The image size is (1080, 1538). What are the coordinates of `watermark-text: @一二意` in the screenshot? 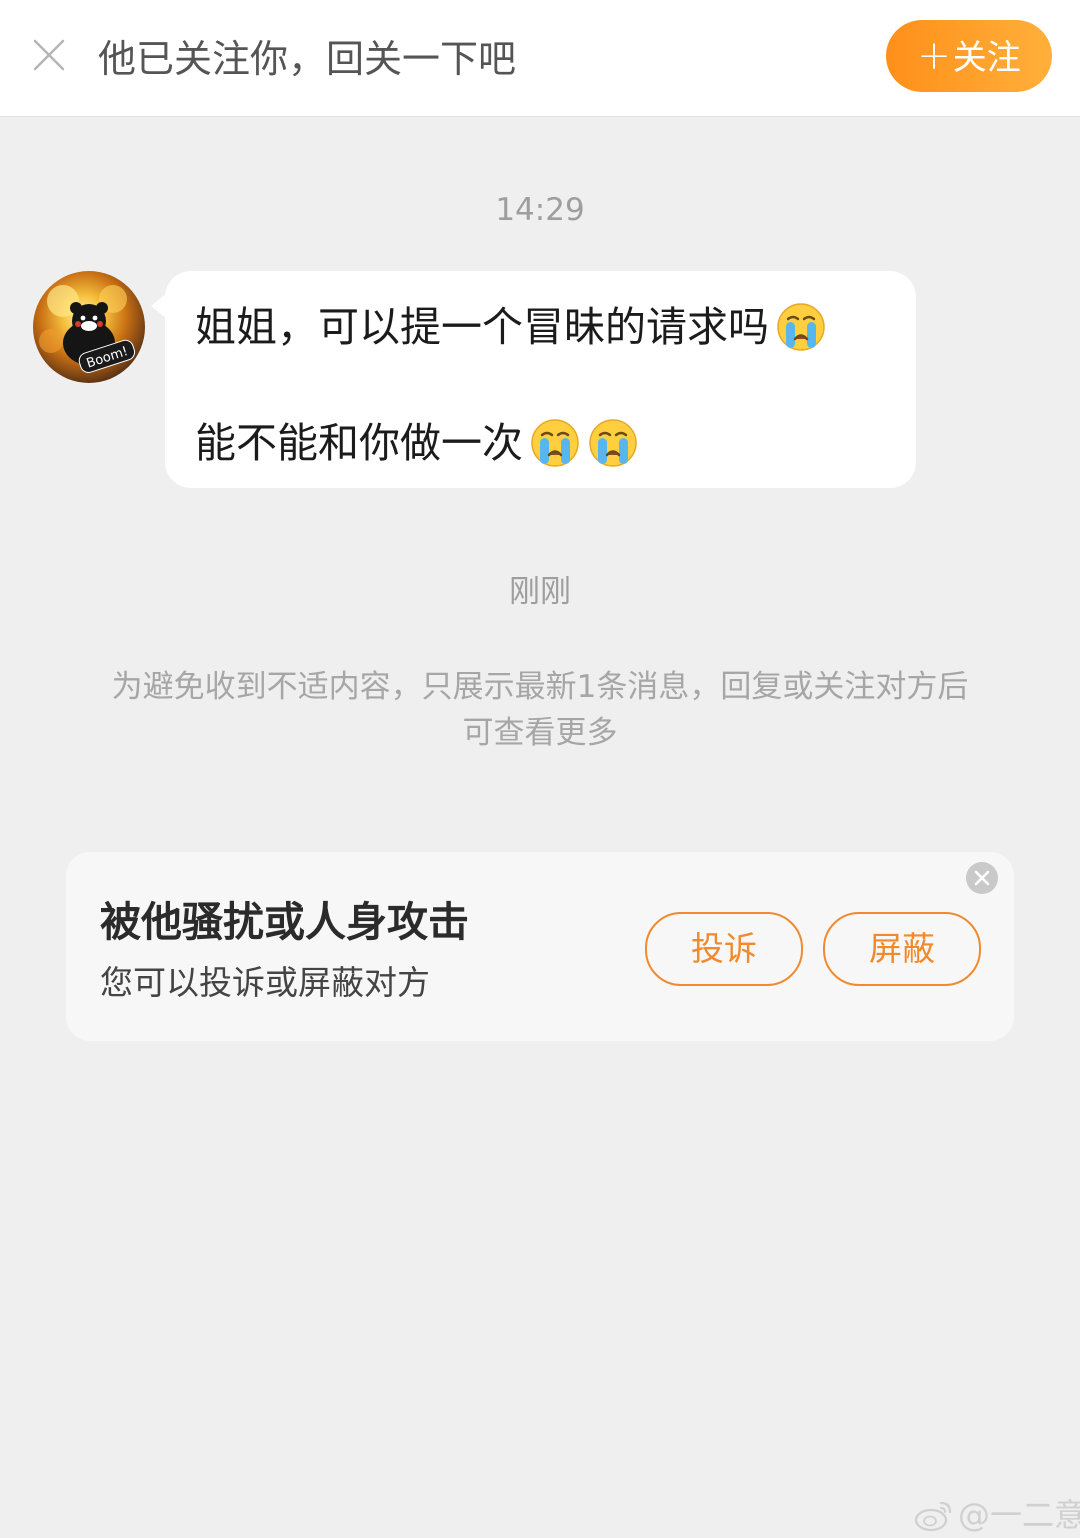 It's located at (1019, 1515).